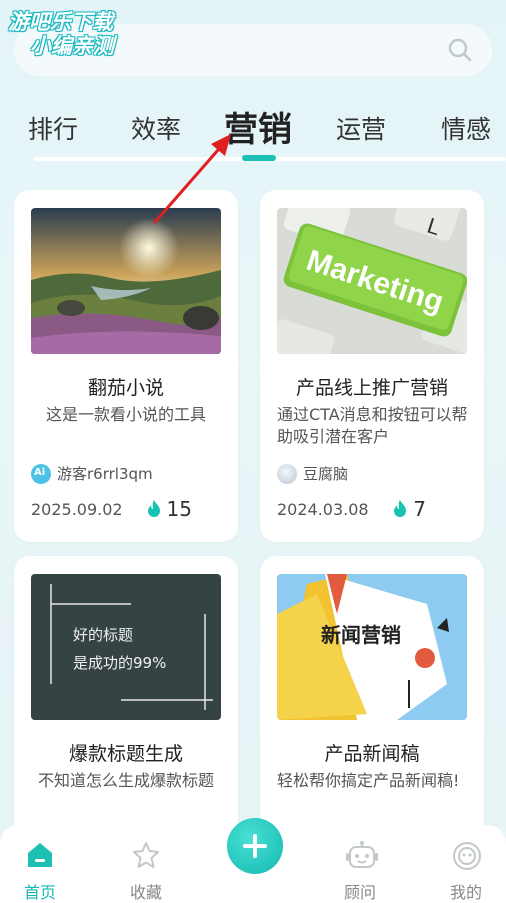 This screenshot has width=506, height=903. I want to click on create-button, so click(255, 846).